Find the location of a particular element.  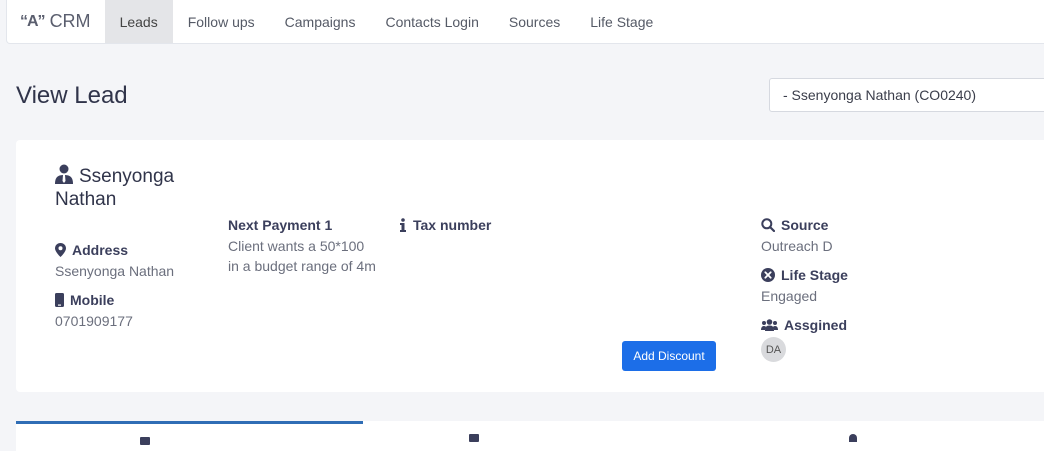

calendar-icon is located at coordinates (145, 441).